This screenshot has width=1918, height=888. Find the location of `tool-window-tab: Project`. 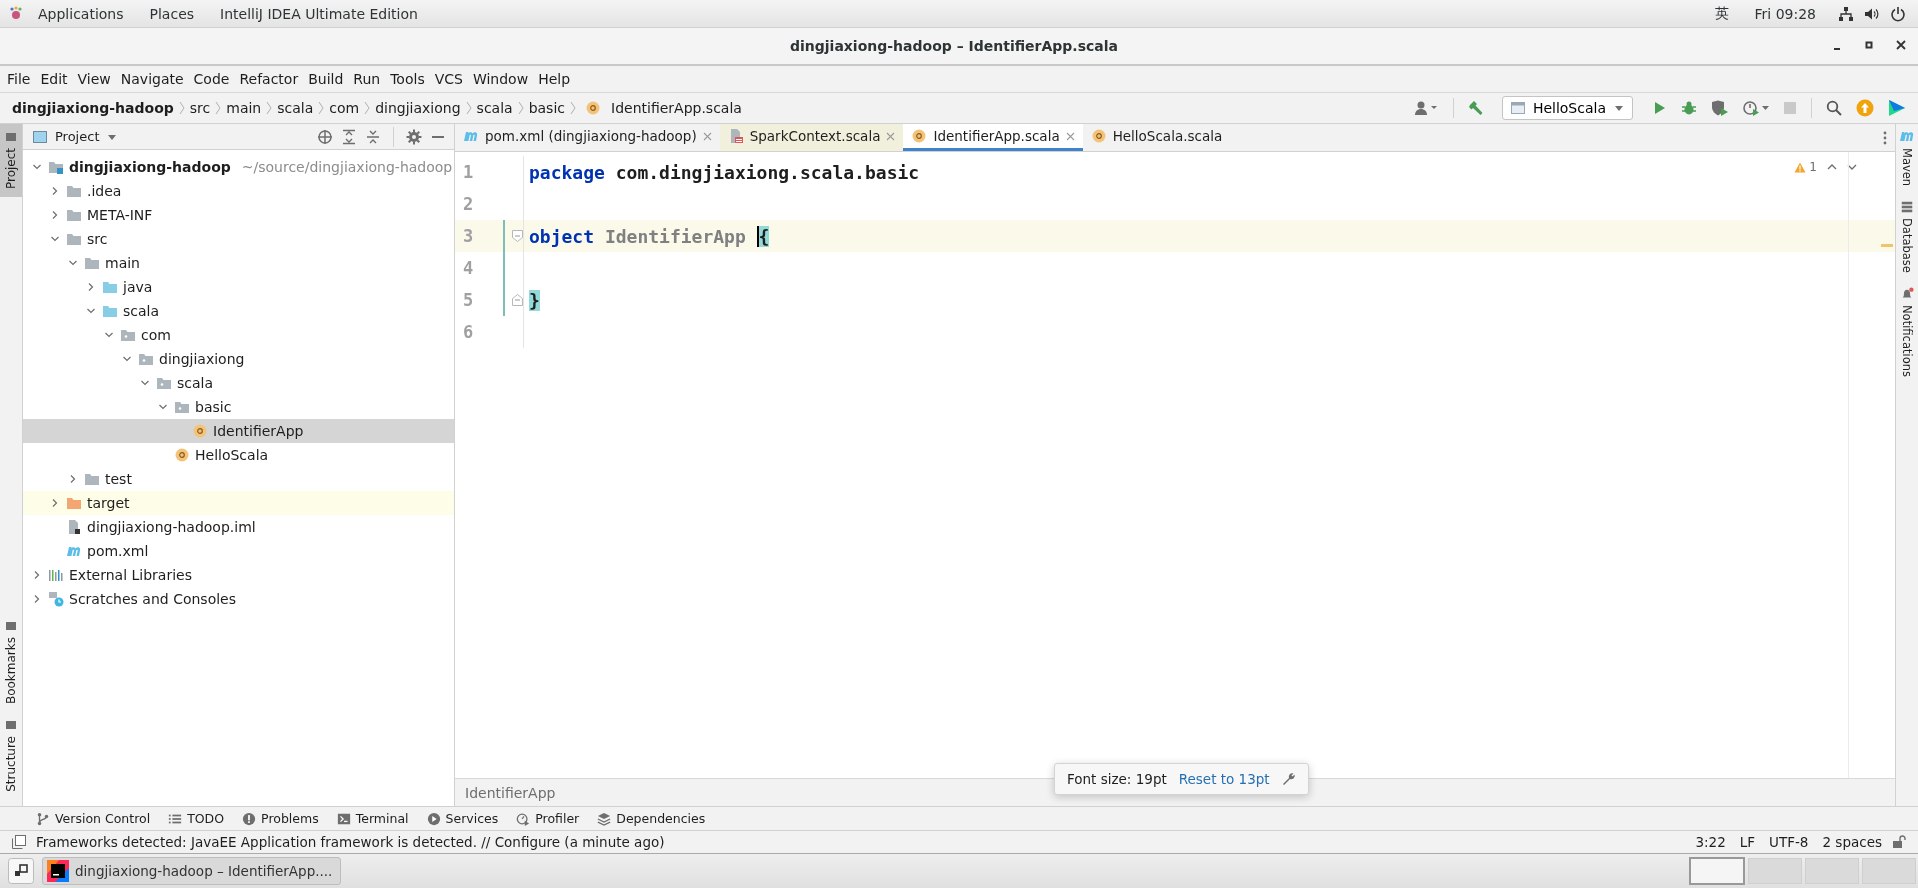

tool-window-tab: Project is located at coordinates (11, 161).